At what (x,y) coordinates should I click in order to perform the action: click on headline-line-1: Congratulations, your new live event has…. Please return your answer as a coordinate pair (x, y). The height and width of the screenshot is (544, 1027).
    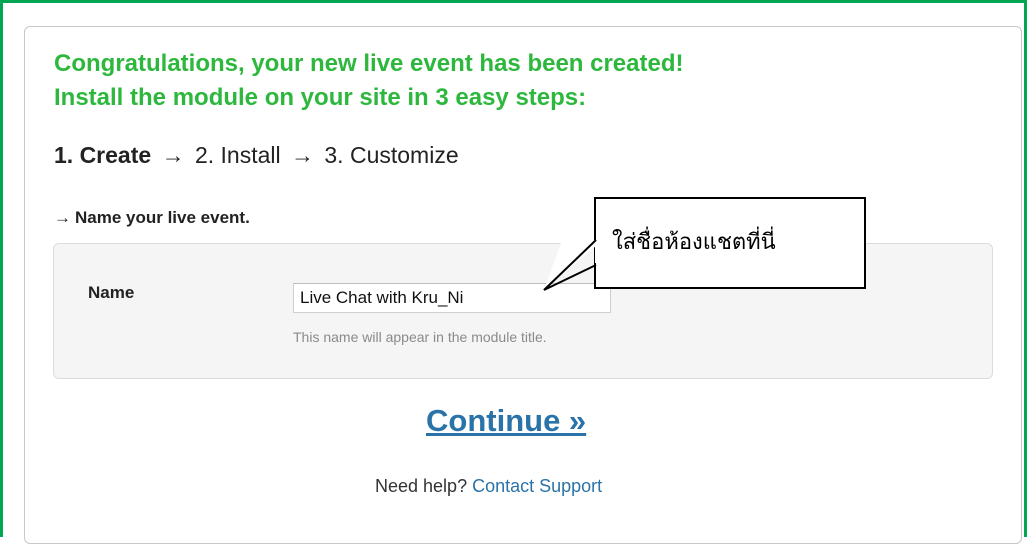
    Looking at the image, I should click on (369, 63).